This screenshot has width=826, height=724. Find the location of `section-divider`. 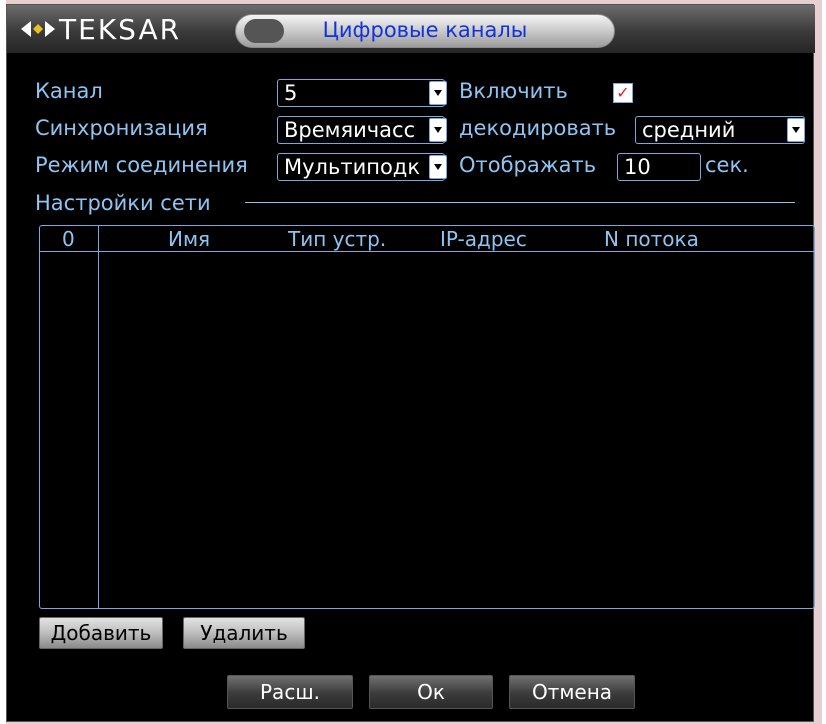

section-divider is located at coordinates (520, 202).